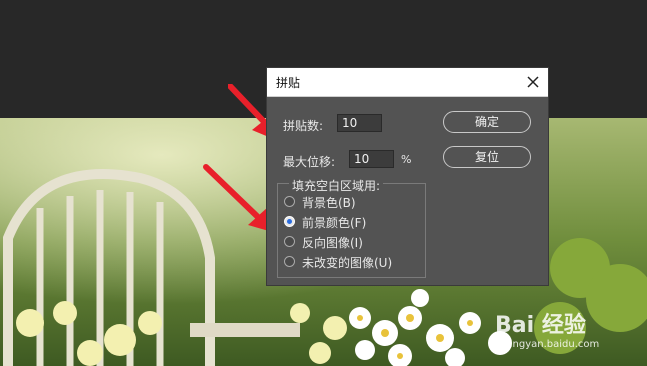 The image size is (647, 366). I want to click on close-icon, so click(533, 82).